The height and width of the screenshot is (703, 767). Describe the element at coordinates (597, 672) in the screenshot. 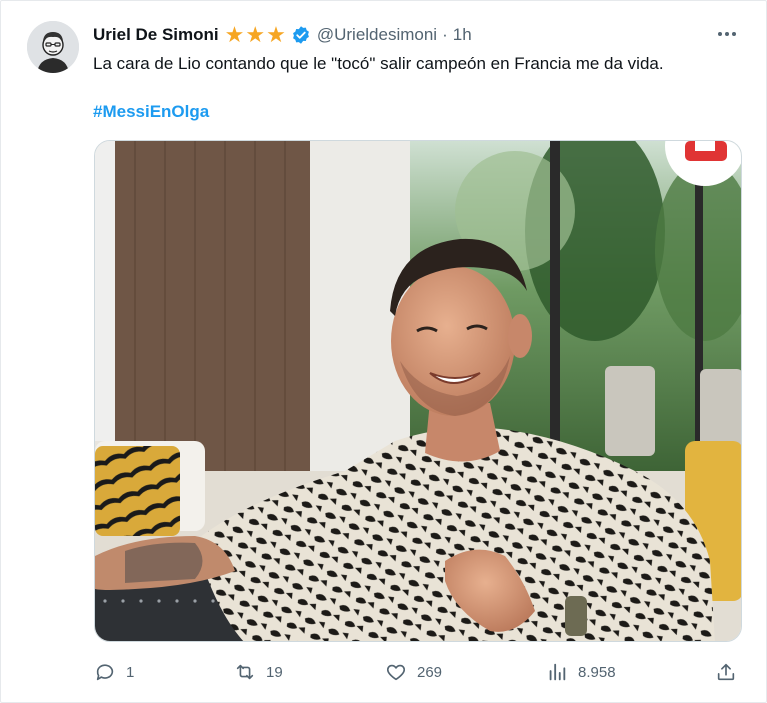

I see `views-count: 8.958` at that location.